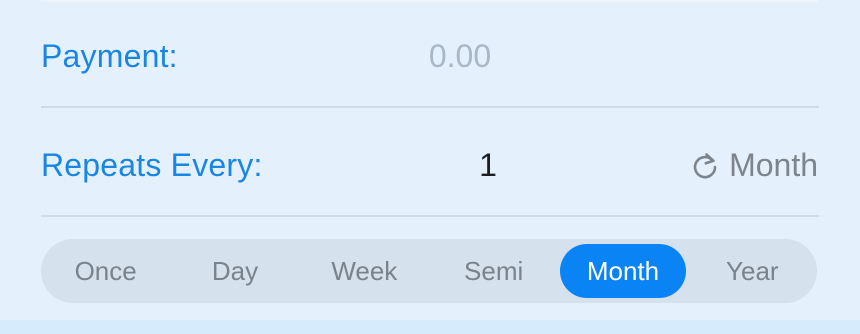  I want to click on frequency-option-semi: Semi, so click(493, 271).